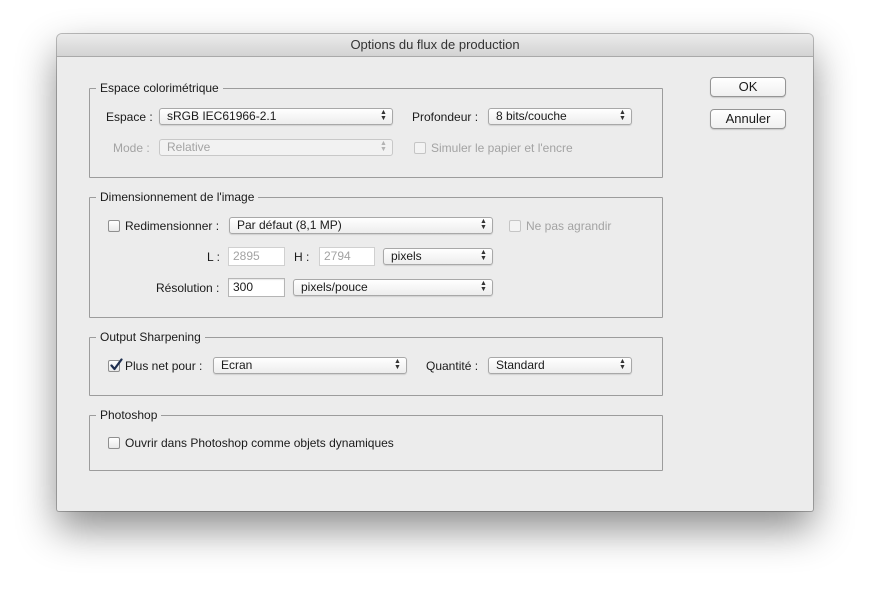 This screenshot has width=870, height=590. I want to click on amount-select-value: Standard, so click(520, 365).